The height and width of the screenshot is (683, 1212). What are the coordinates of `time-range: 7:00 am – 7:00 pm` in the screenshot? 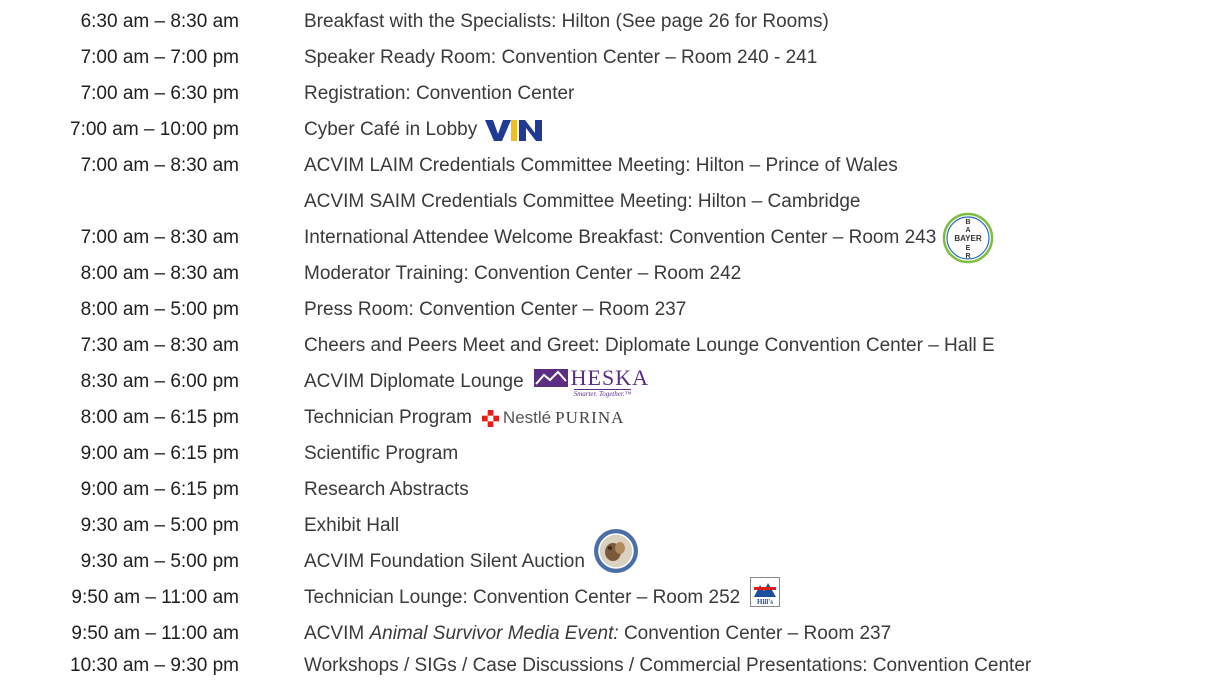 It's located at (159, 57).